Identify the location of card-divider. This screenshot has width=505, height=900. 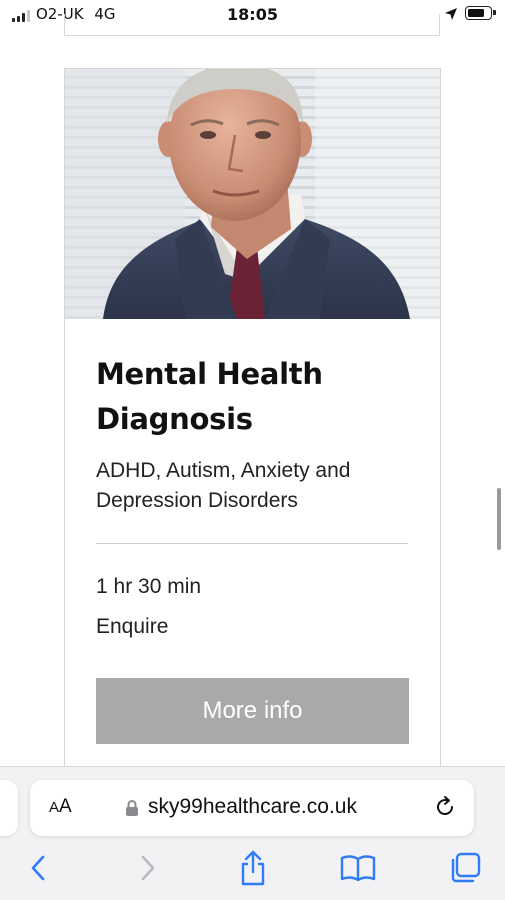
(252, 543).